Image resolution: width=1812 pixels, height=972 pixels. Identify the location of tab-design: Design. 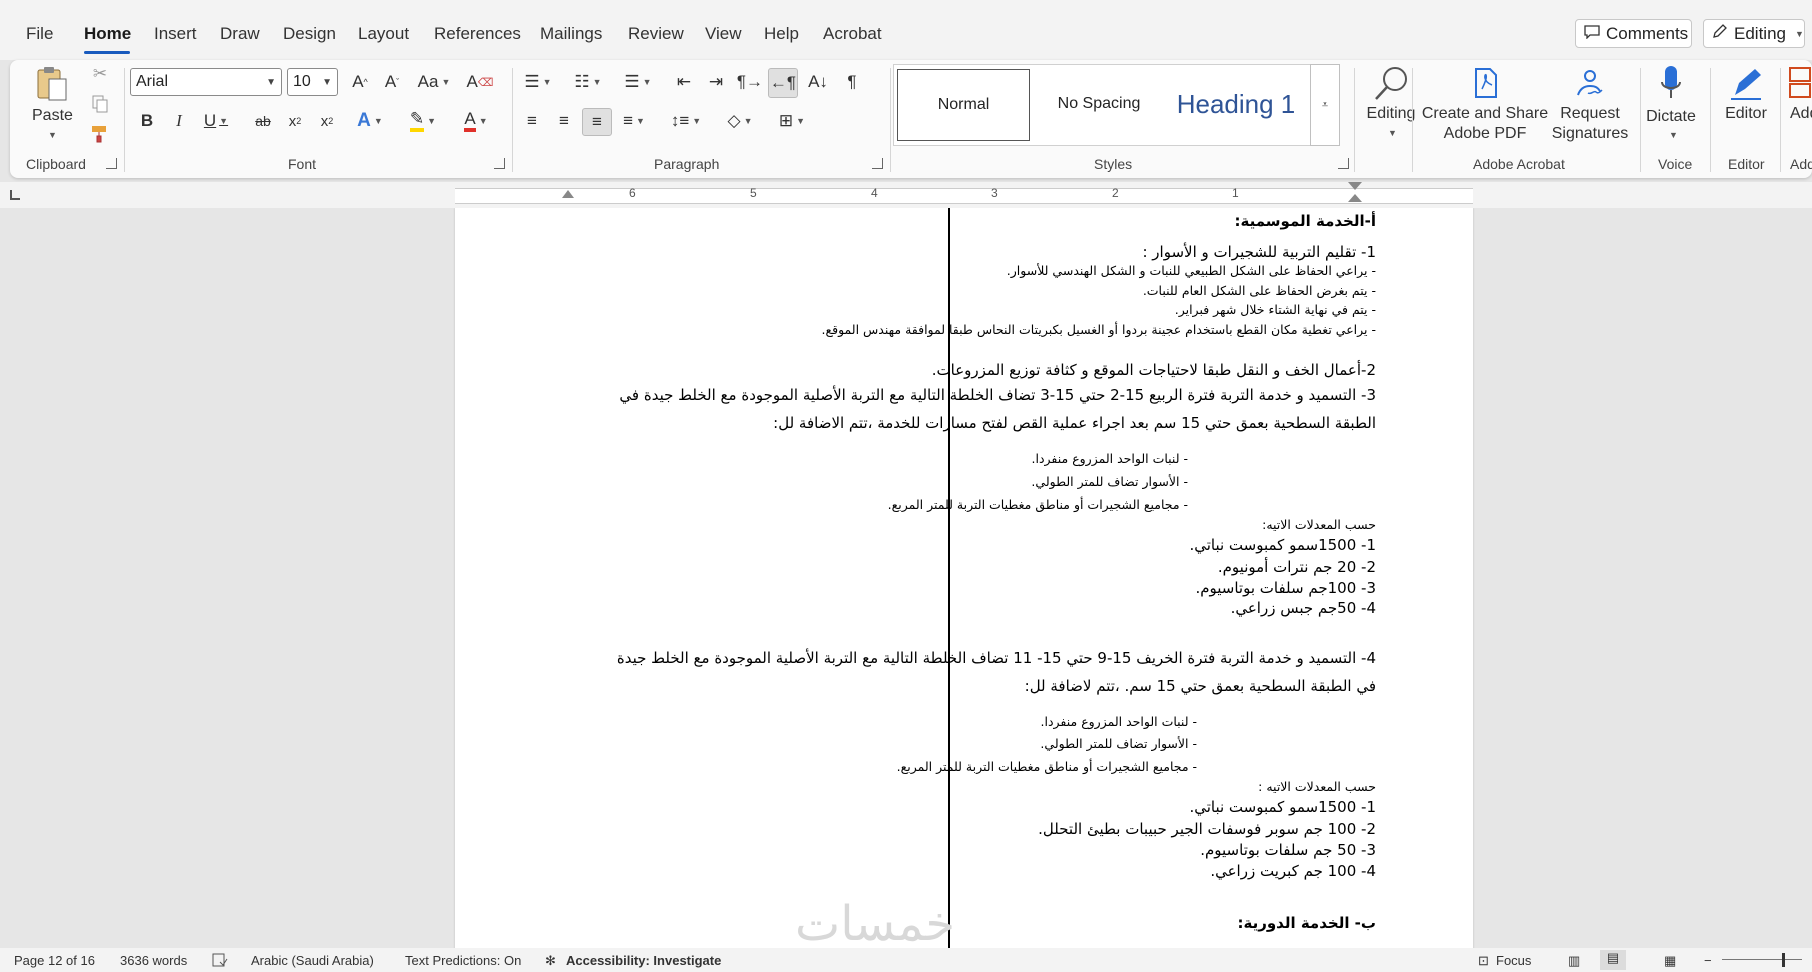
(309, 34).